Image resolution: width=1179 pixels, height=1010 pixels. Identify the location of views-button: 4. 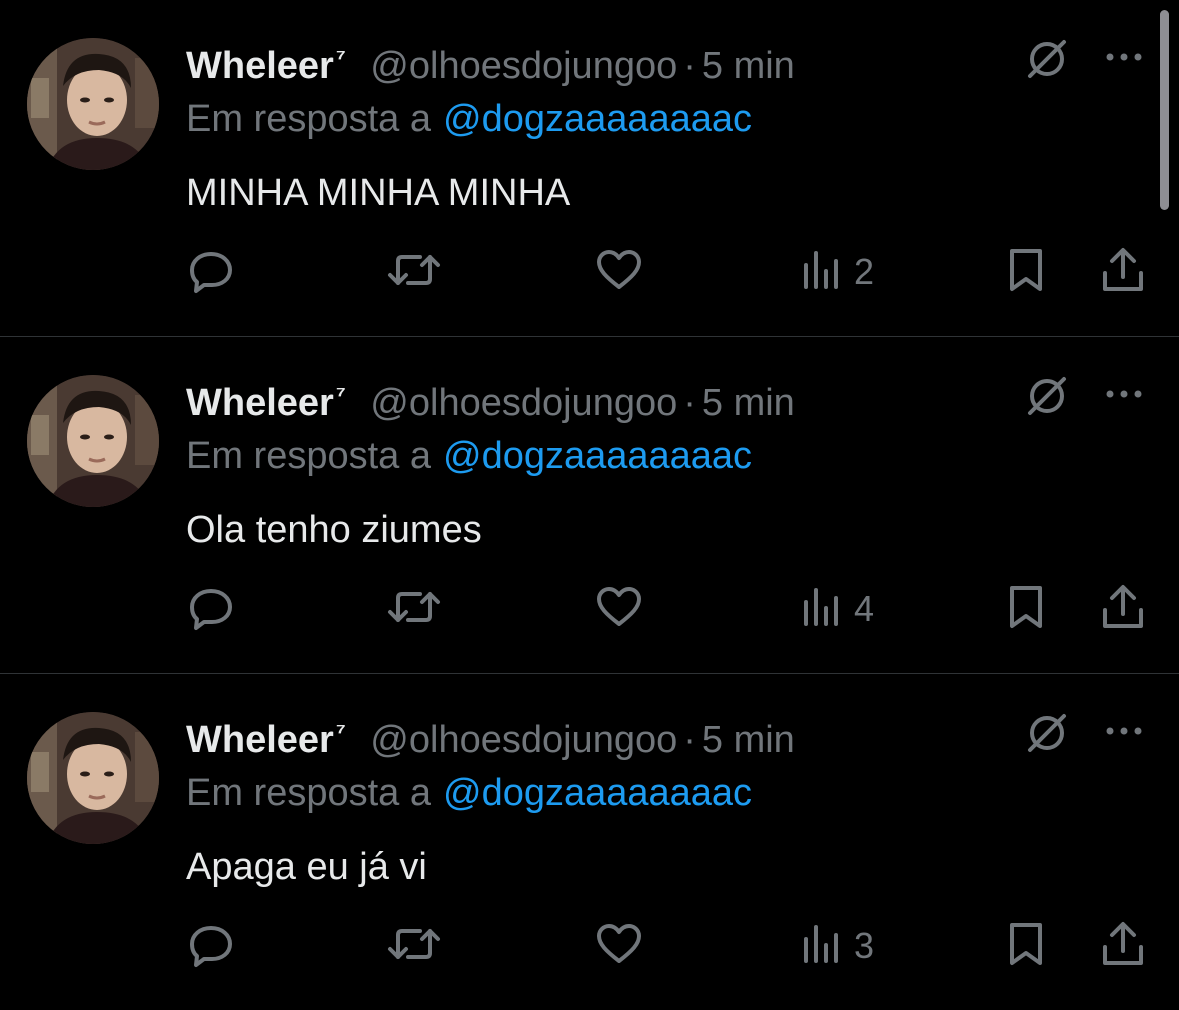
(837, 609).